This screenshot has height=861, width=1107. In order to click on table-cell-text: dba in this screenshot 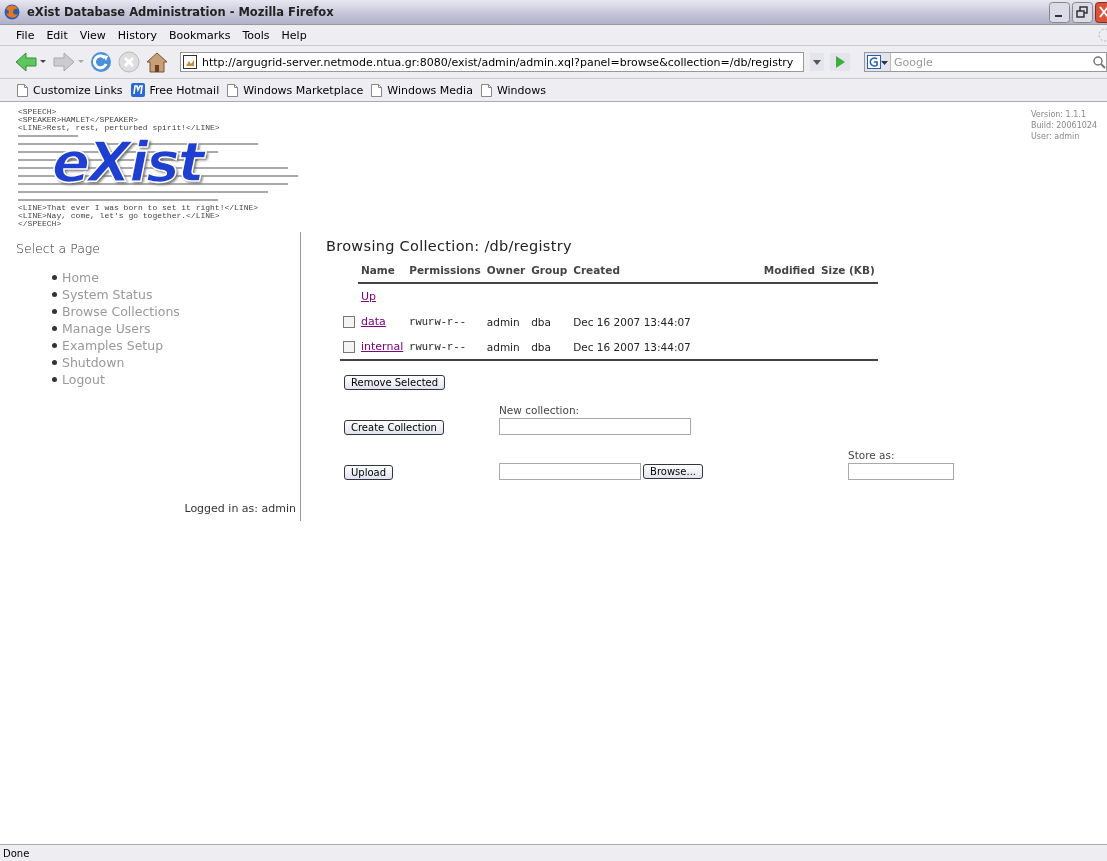, I will do `click(541, 322)`.